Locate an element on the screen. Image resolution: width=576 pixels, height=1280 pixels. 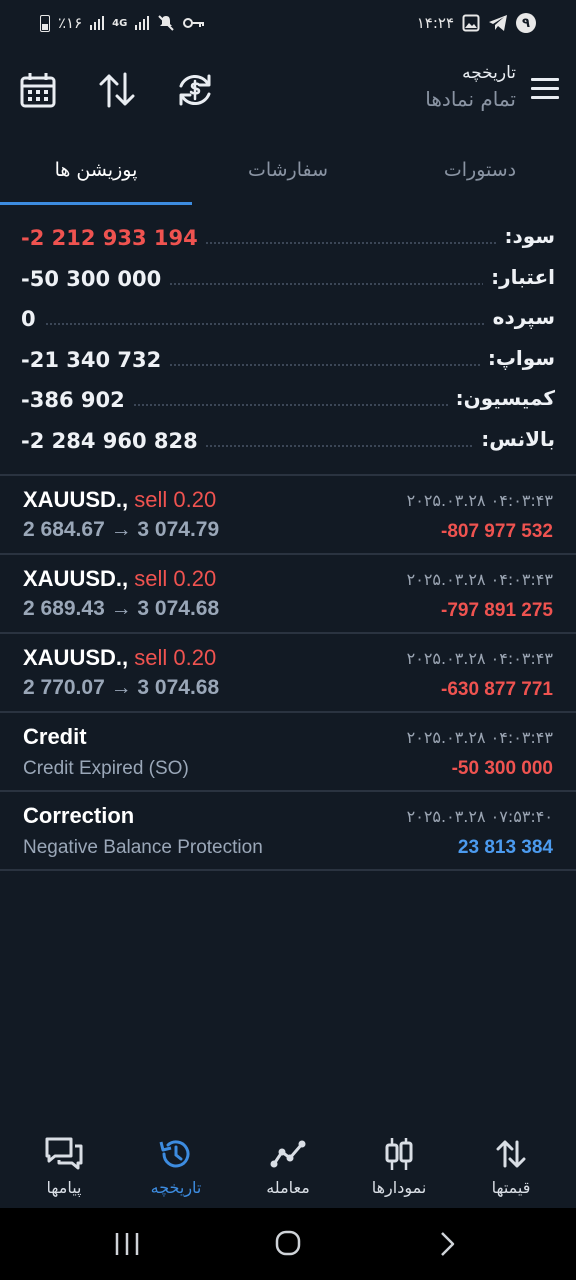
summary-value: -2 212 933 194 is located at coordinates (113, 238).